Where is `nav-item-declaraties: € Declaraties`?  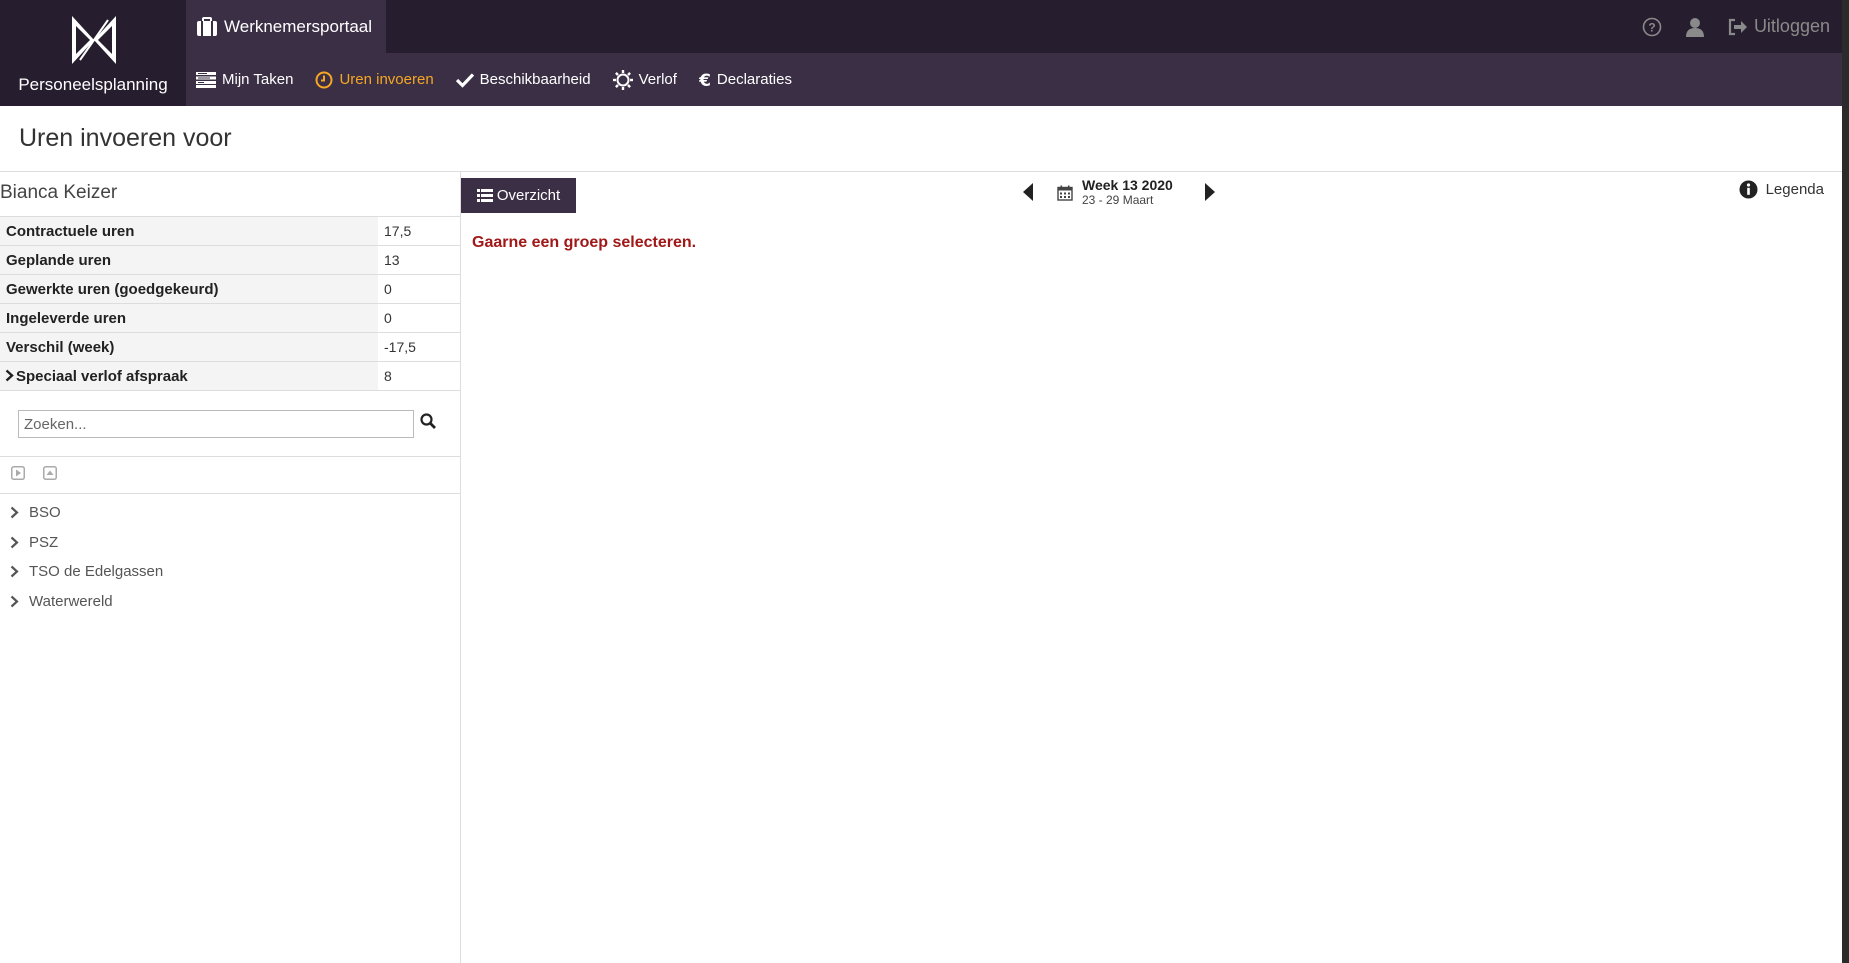 nav-item-declaraties: € Declaraties is located at coordinates (745, 80).